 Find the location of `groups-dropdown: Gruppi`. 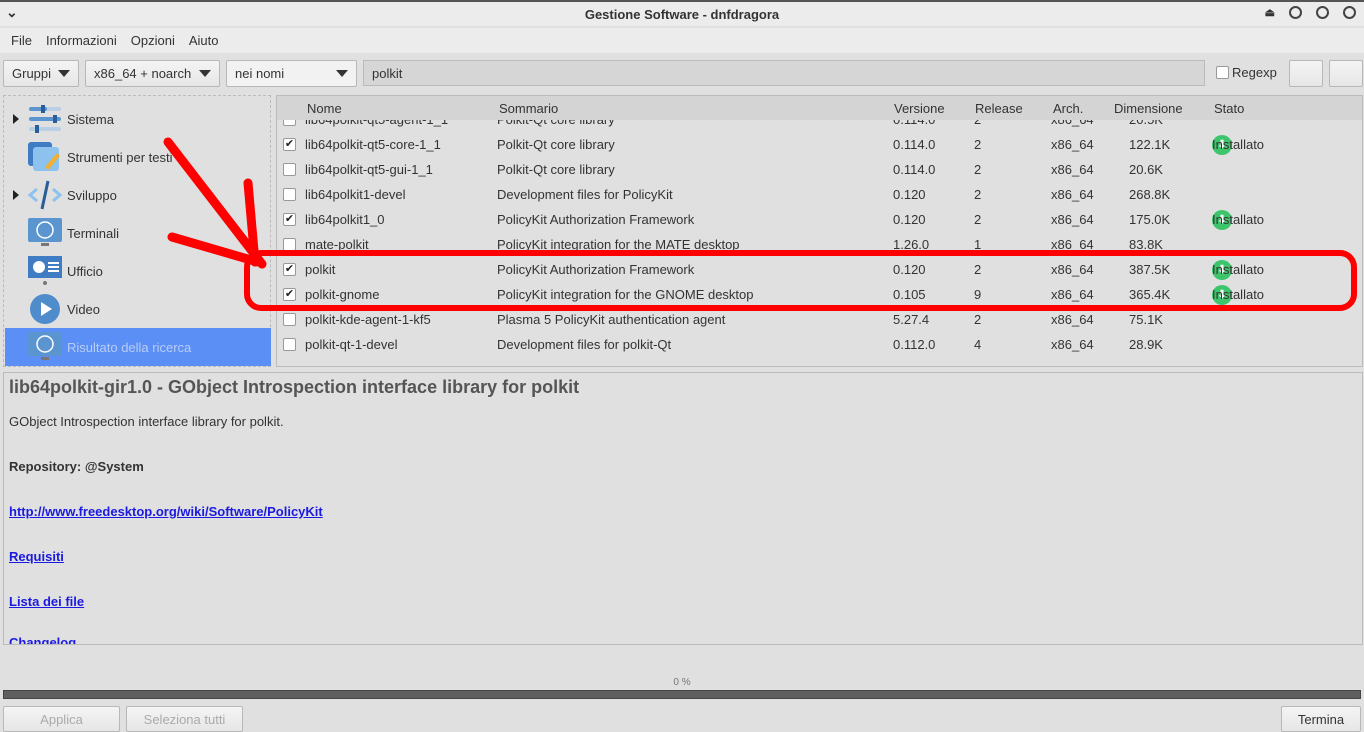

groups-dropdown: Gruppi is located at coordinates (41, 73).